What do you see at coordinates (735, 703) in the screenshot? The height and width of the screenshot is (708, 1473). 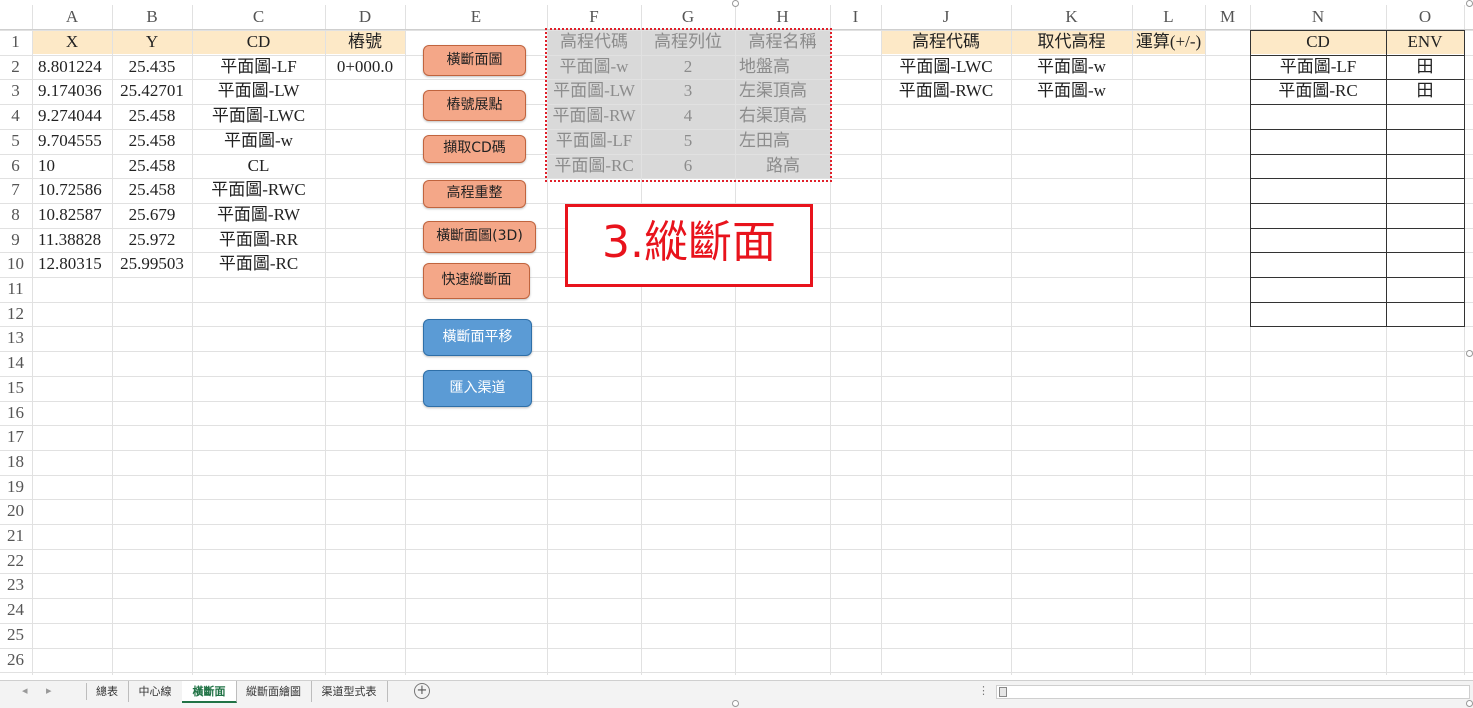 I see `resize-handle-bottom-mid` at bounding box center [735, 703].